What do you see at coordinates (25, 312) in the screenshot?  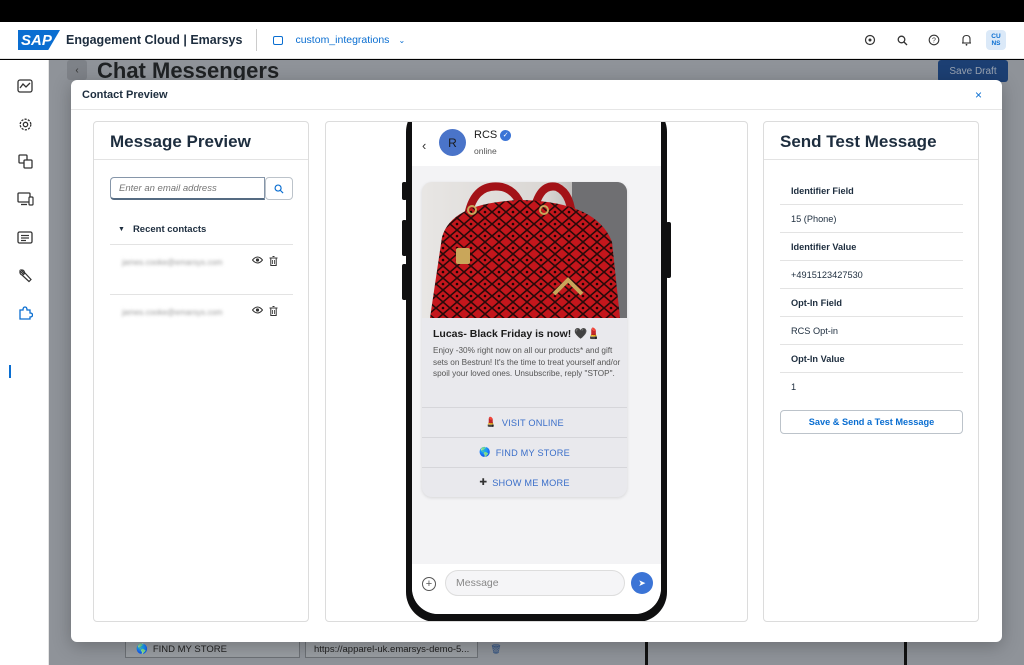 I see `integrations-puzzle-icon` at bounding box center [25, 312].